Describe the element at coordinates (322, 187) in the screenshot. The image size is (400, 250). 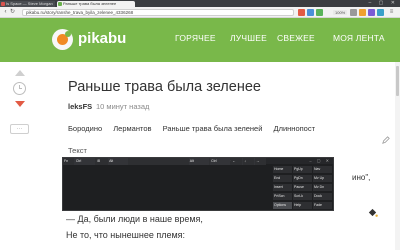
I see `keyboard-side-key: Mv Dn` at that location.